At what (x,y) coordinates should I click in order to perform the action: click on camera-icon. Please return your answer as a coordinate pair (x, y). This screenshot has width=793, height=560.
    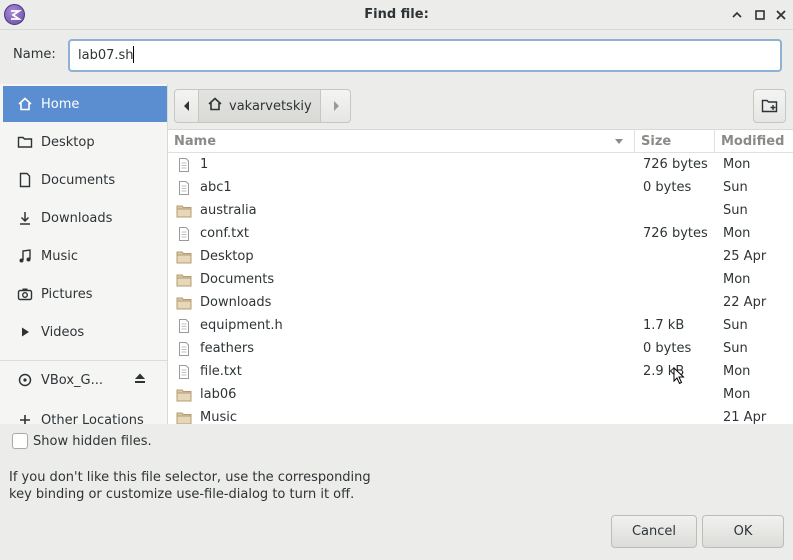
    Looking at the image, I should click on (25, 294).